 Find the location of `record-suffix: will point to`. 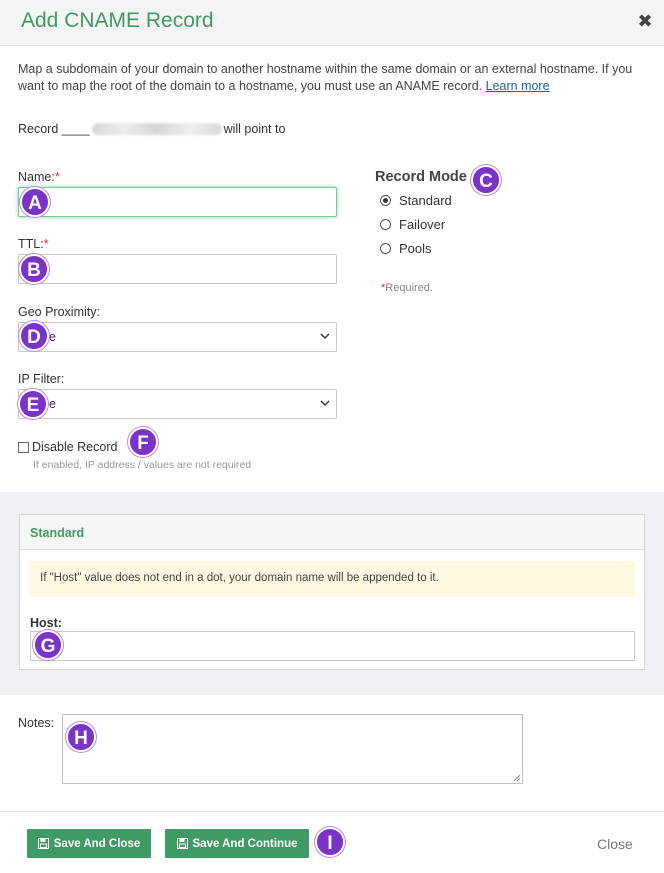

record-suffix: will point to is located at coordinates (254, 129).